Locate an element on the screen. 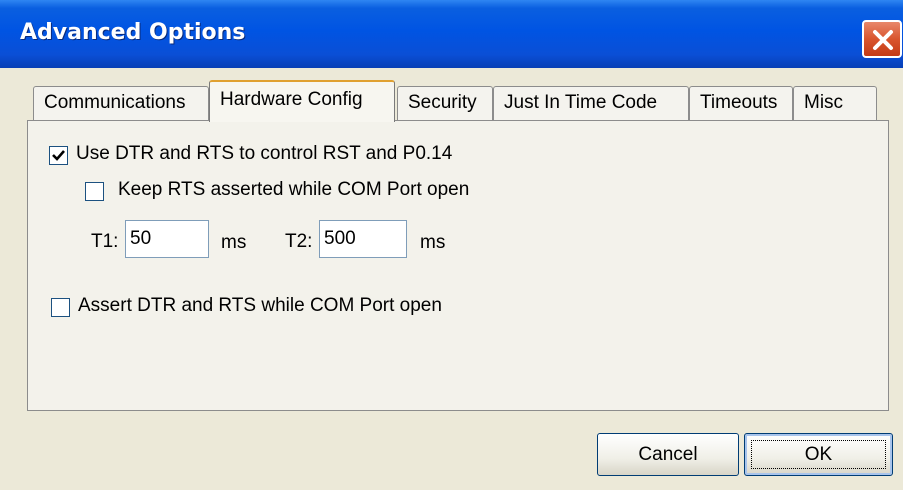  t2-unit: ms is located at coordinates (433, 242).